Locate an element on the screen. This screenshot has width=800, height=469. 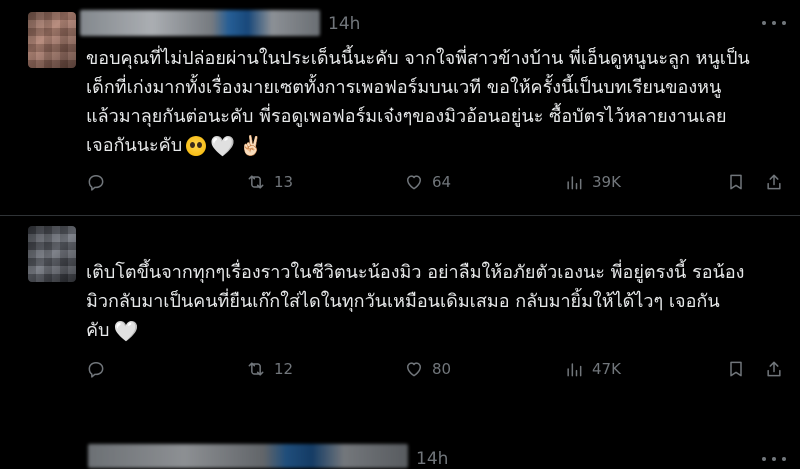
like-count: 80 is located at coordinates (442, 369).